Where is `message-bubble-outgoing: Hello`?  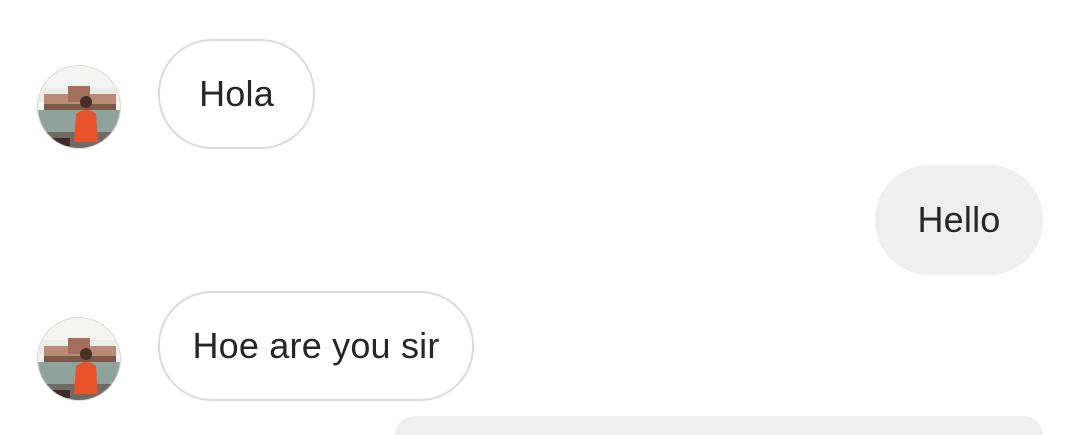 message-bubble-outgoing: Hello is located at coordinates (959, 220).